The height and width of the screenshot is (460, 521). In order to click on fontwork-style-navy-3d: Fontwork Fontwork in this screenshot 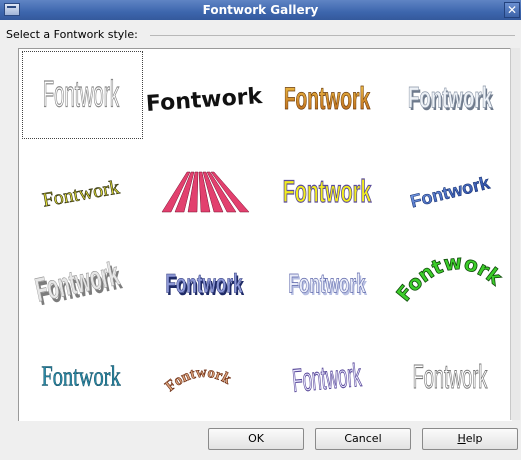, I will do `click(203, 281)`.